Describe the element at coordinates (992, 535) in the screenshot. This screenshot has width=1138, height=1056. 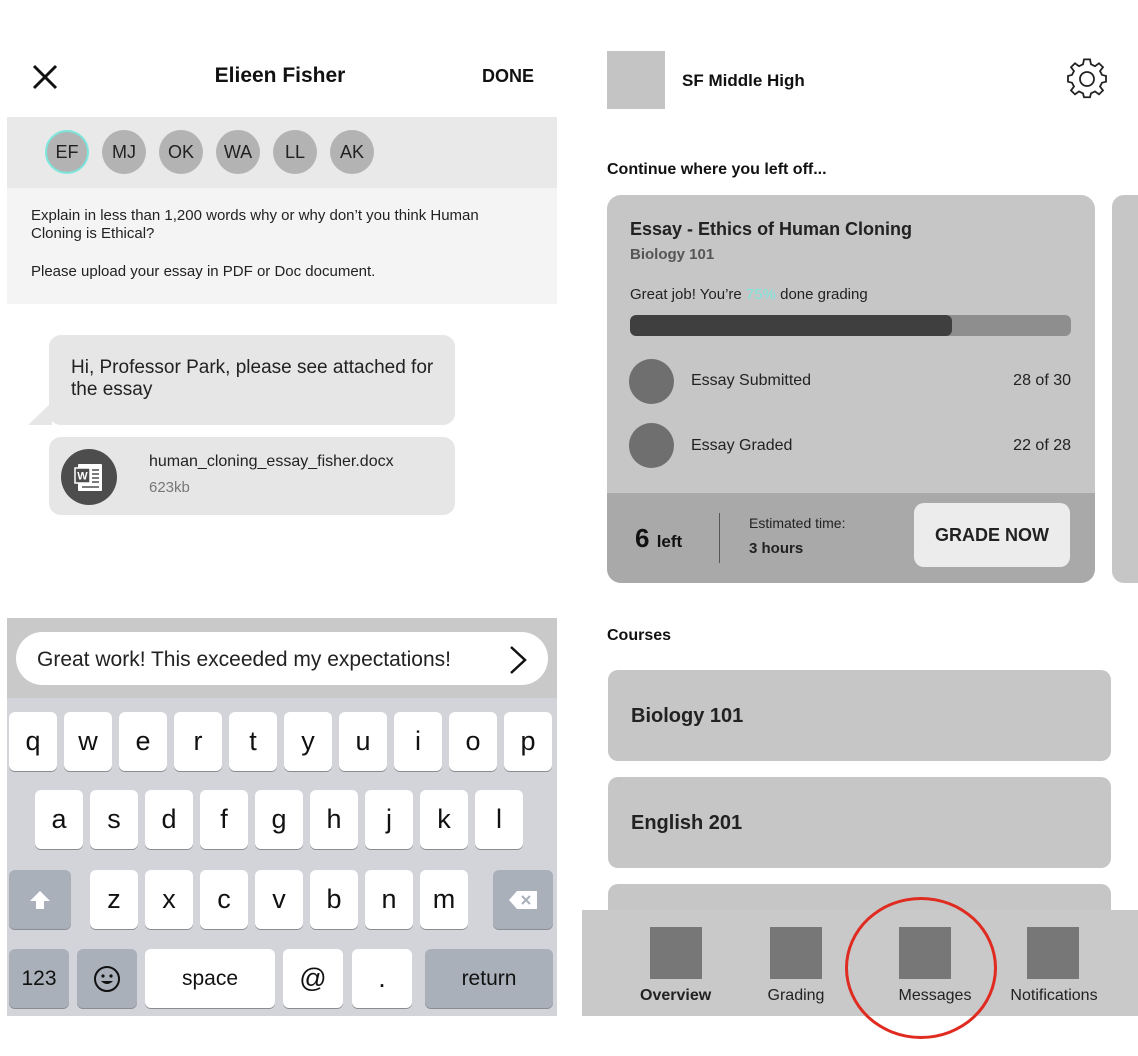
I see `grade-now-button: GRADE NOW` at that location.